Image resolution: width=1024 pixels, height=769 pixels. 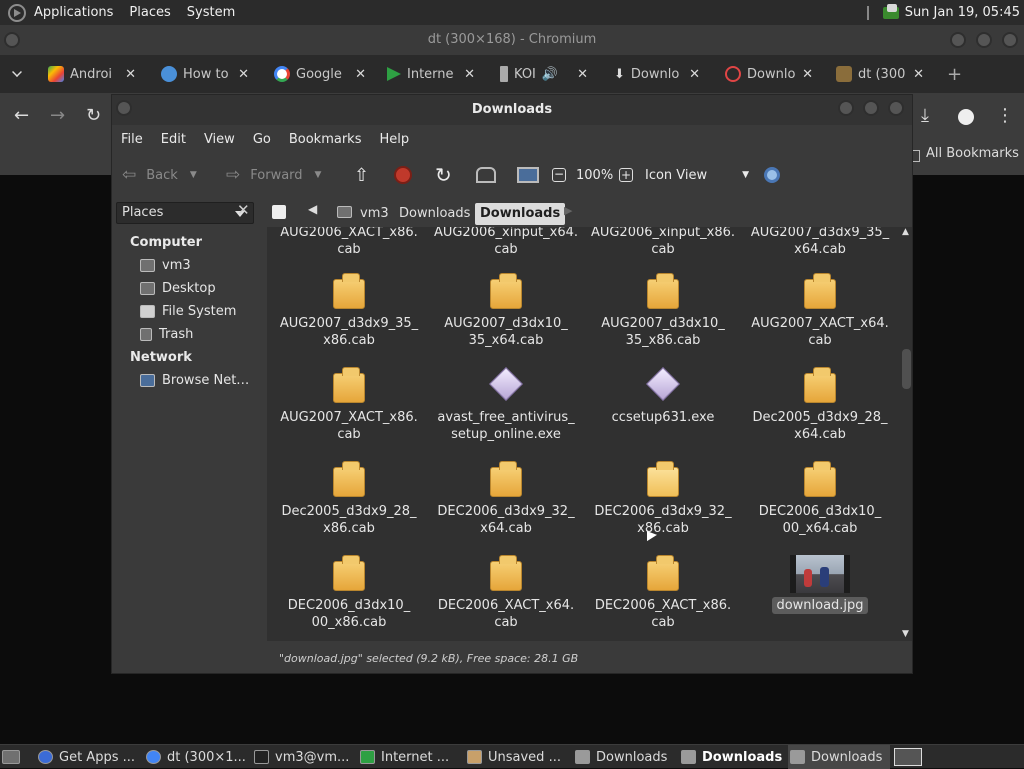 What do you see at coordinates (626, 175) in the screenshot?
I see `zoom-in-button: +` at bounding box center [626, 175].